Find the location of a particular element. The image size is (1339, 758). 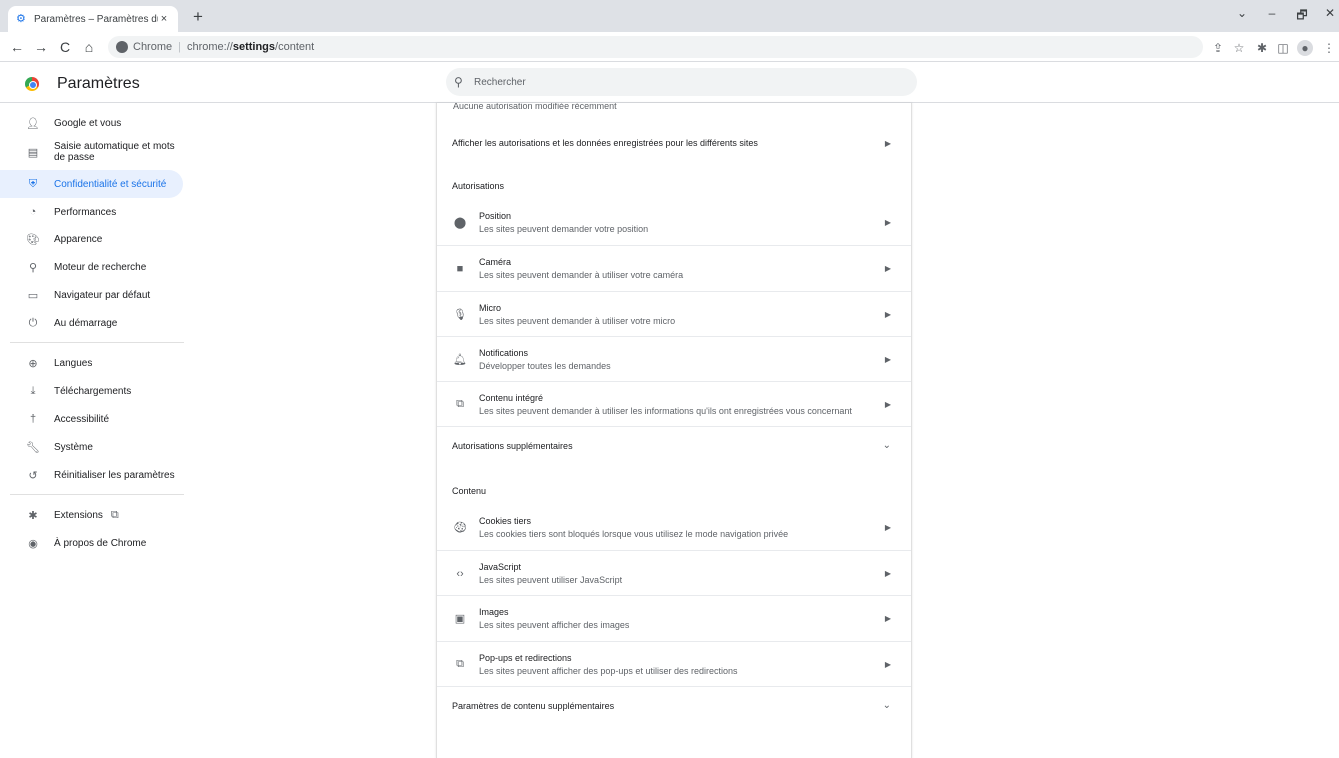

permissions-heading: Autorisations is located at coordinates (478, 186).